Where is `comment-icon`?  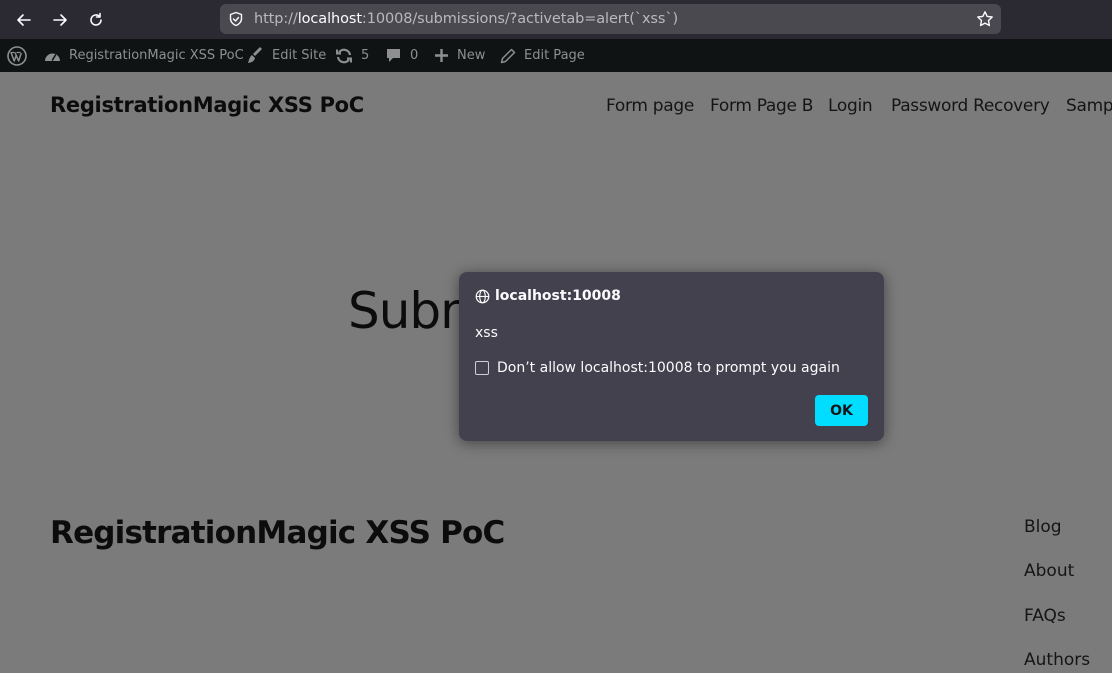
comment-icon is located at coordinates (393, 55).